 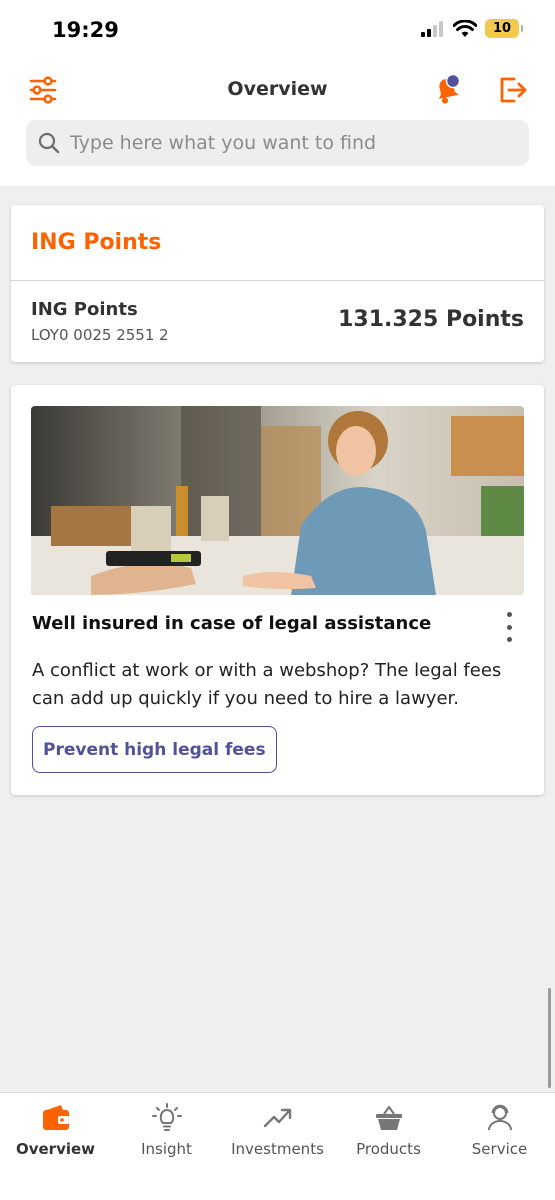 What do you see at coordinates (499, 1149) in the screenshot?
I see `tab-label: Service` at bounding box center [499, 1149].